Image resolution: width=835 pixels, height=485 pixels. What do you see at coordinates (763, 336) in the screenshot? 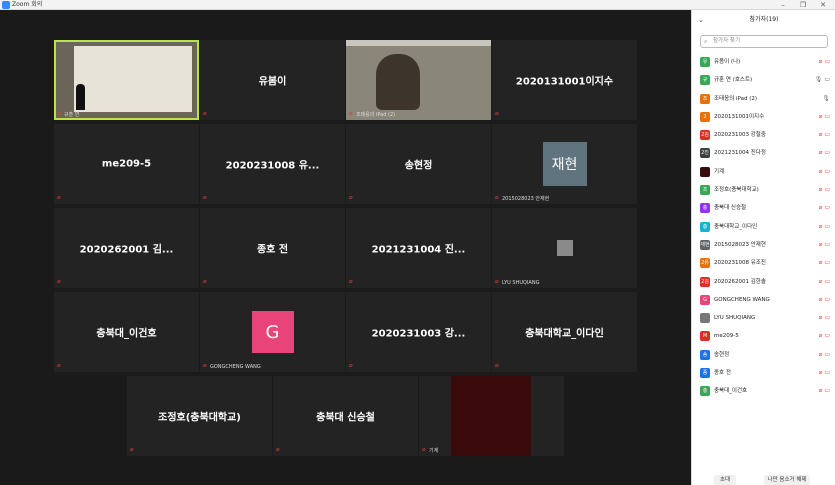
I see `participant-row: M me209-5 ⌀ ▭` at bounding box center [763, 336].